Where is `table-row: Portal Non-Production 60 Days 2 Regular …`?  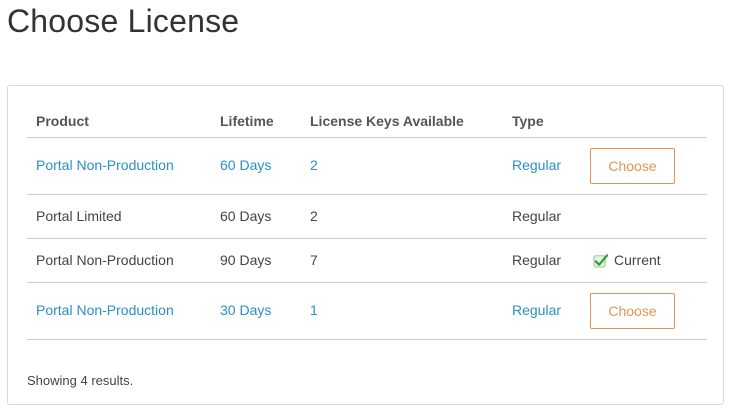 table-row: Portal Non-Production 60 Days 2 Regular … is located at coordinates (367, 166).